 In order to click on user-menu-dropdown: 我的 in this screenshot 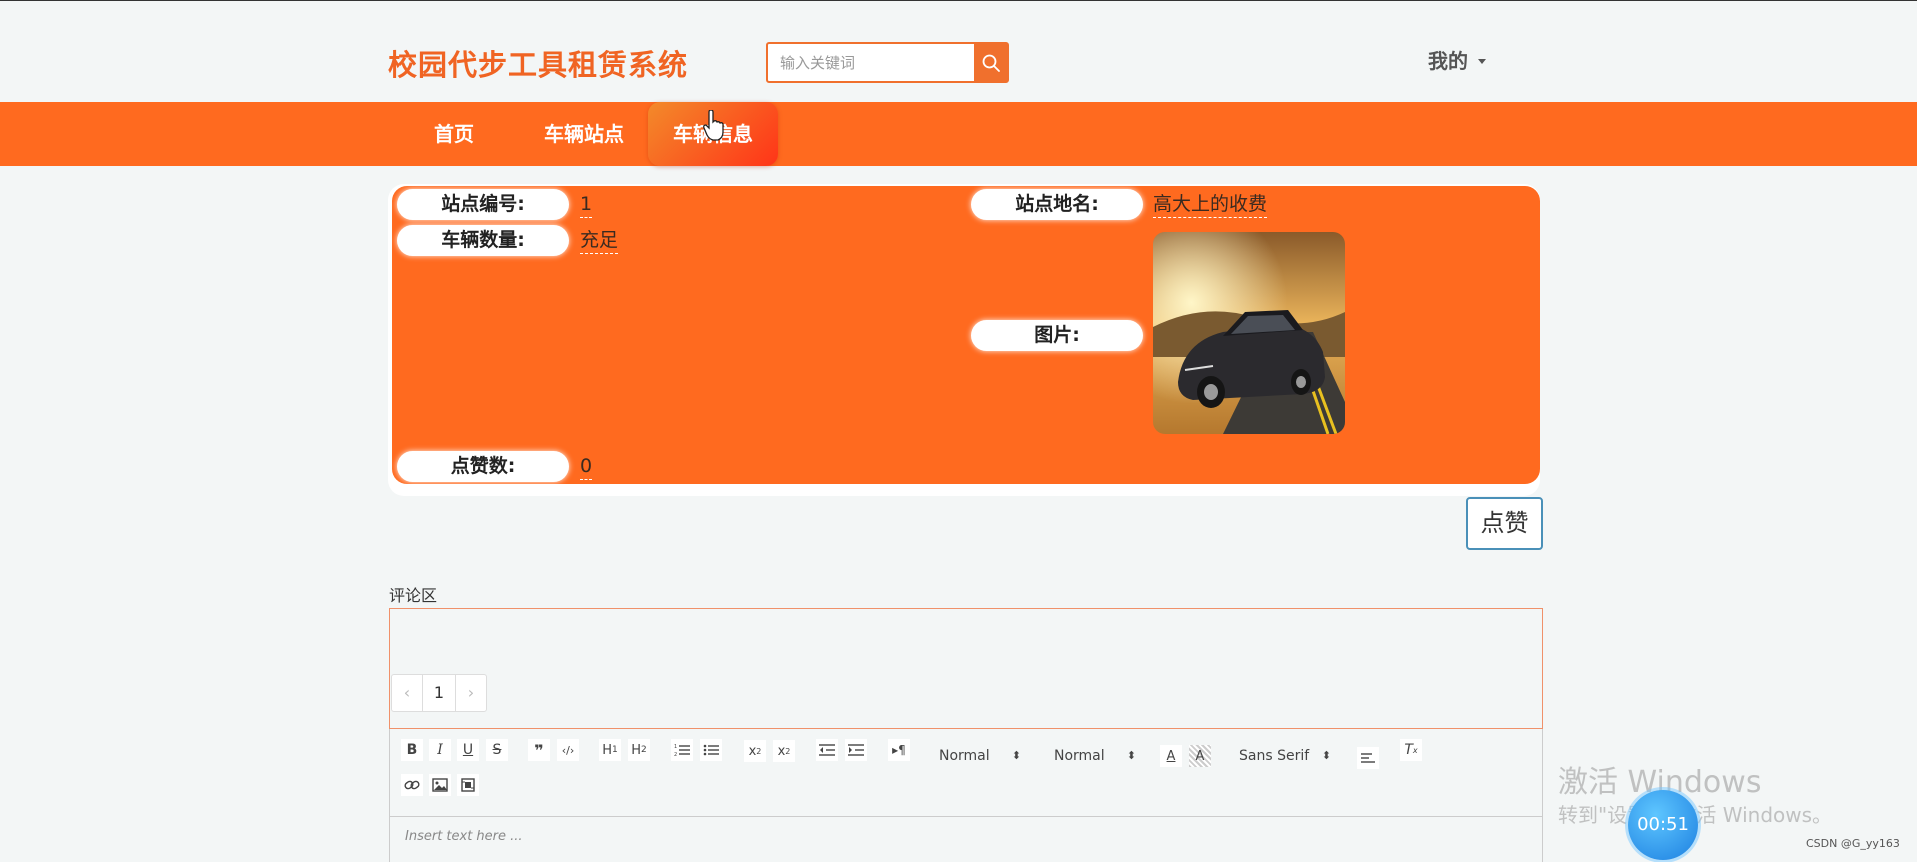, I will do `click(1457, 59)`.